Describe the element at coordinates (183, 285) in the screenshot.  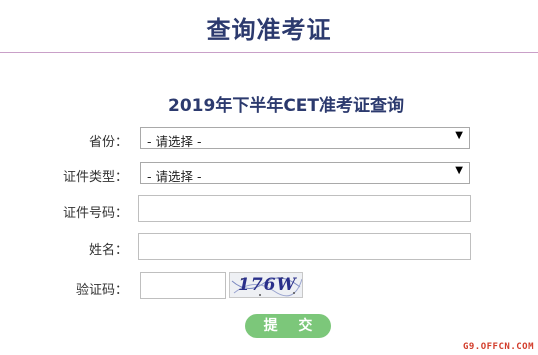
I see `captcha-input` at that location.